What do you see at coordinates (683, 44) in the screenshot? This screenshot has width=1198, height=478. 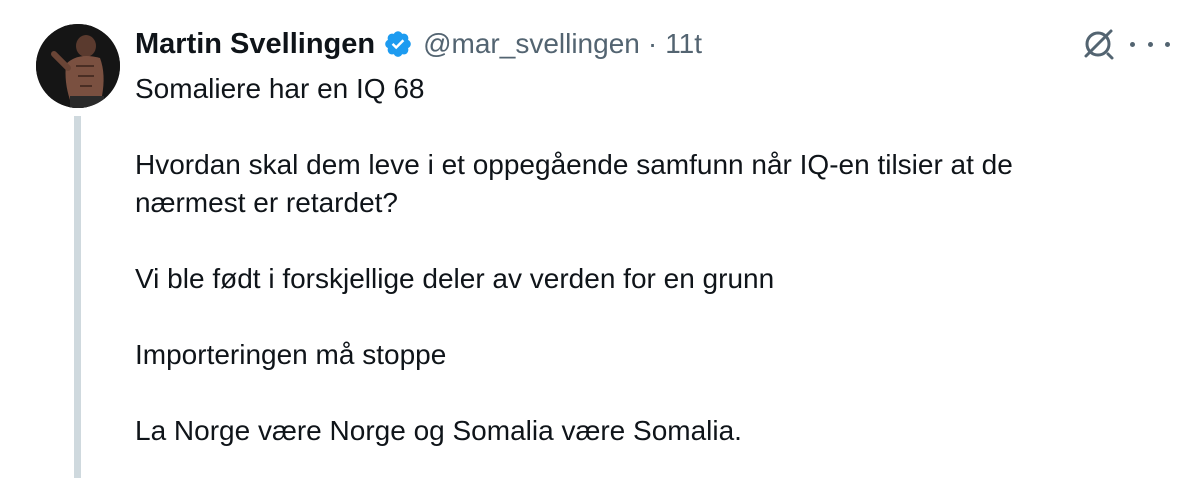 I see `timestamp: 11t` at bounding box center [683, 44].